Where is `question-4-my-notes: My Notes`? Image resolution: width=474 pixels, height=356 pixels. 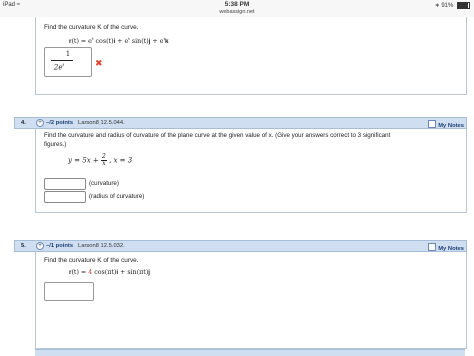 question-4-my-notes: My Notes is located at coordinates (446, 124).